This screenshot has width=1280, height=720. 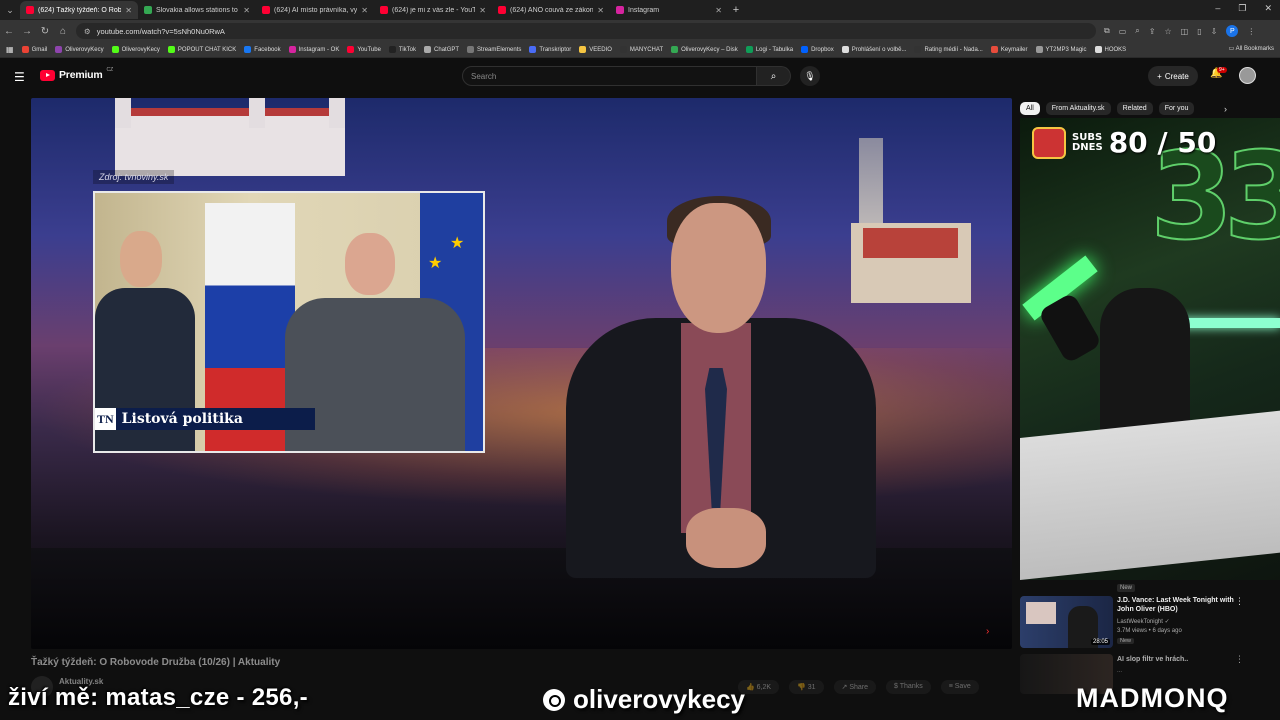 What do you see at coordinates (1185, 31) in the screenshot?
I see `extensions-icon: ◫` at bounding box center [1185, 31].